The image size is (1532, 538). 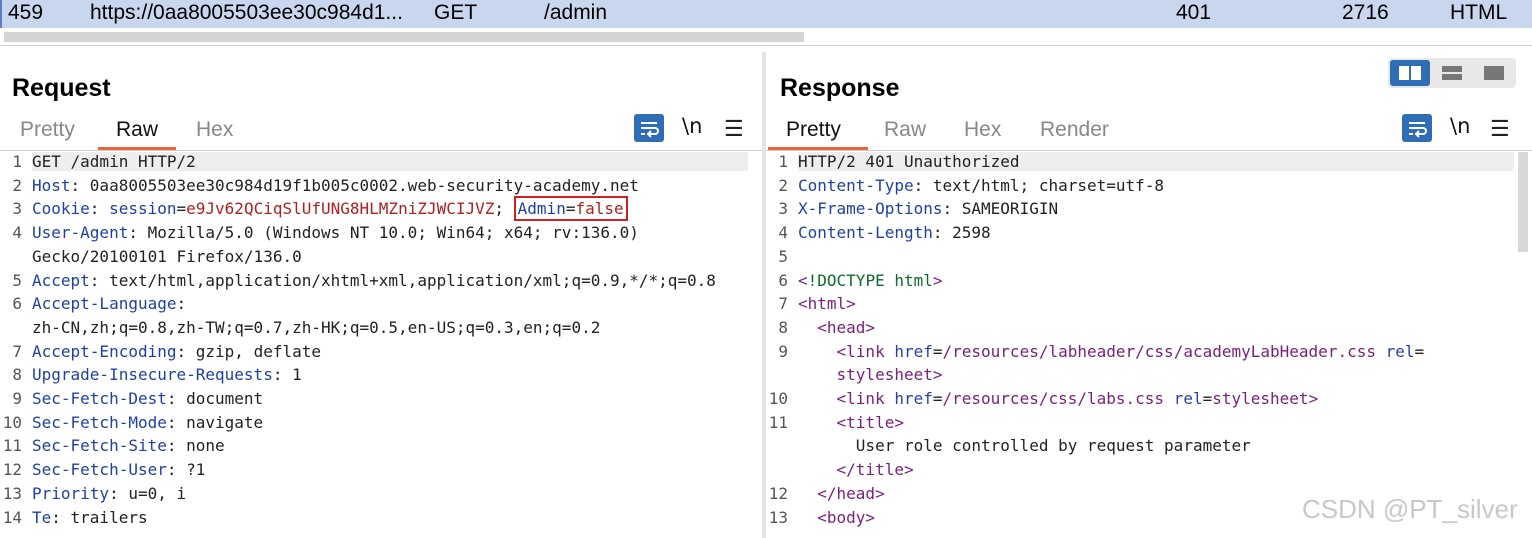 I want to click on history-horizontal-scrollbar, so click(x=766, y=37).